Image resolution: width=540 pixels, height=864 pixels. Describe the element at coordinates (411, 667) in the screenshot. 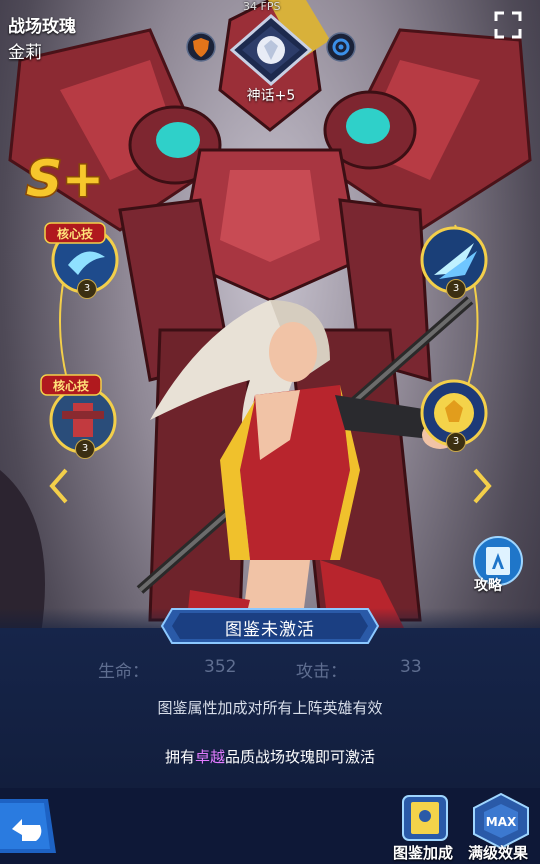

I see `attack-value: 33` at that location.